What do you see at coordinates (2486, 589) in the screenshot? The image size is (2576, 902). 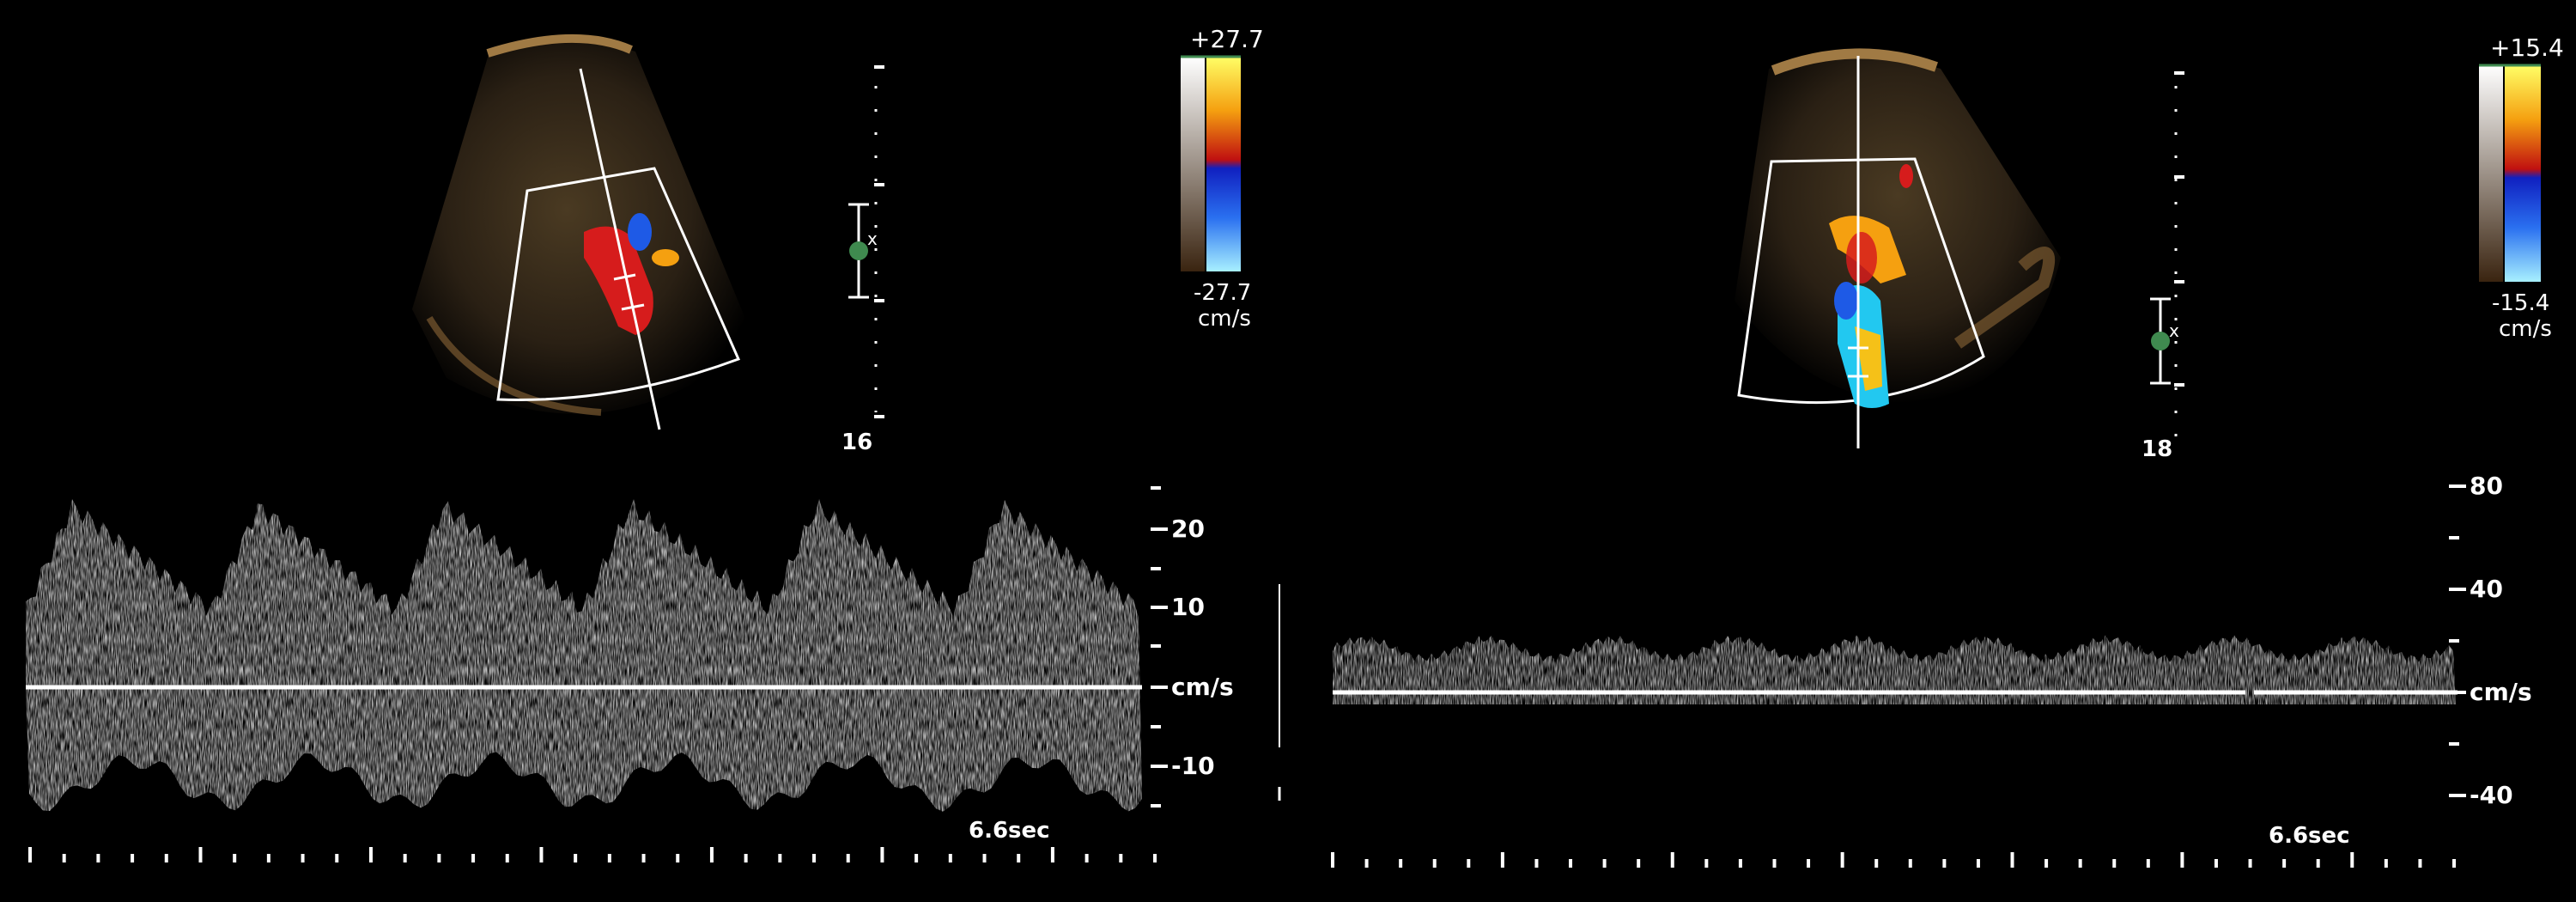 I see `velocity-tick-label: 40` at bounding box center [2486, 589].